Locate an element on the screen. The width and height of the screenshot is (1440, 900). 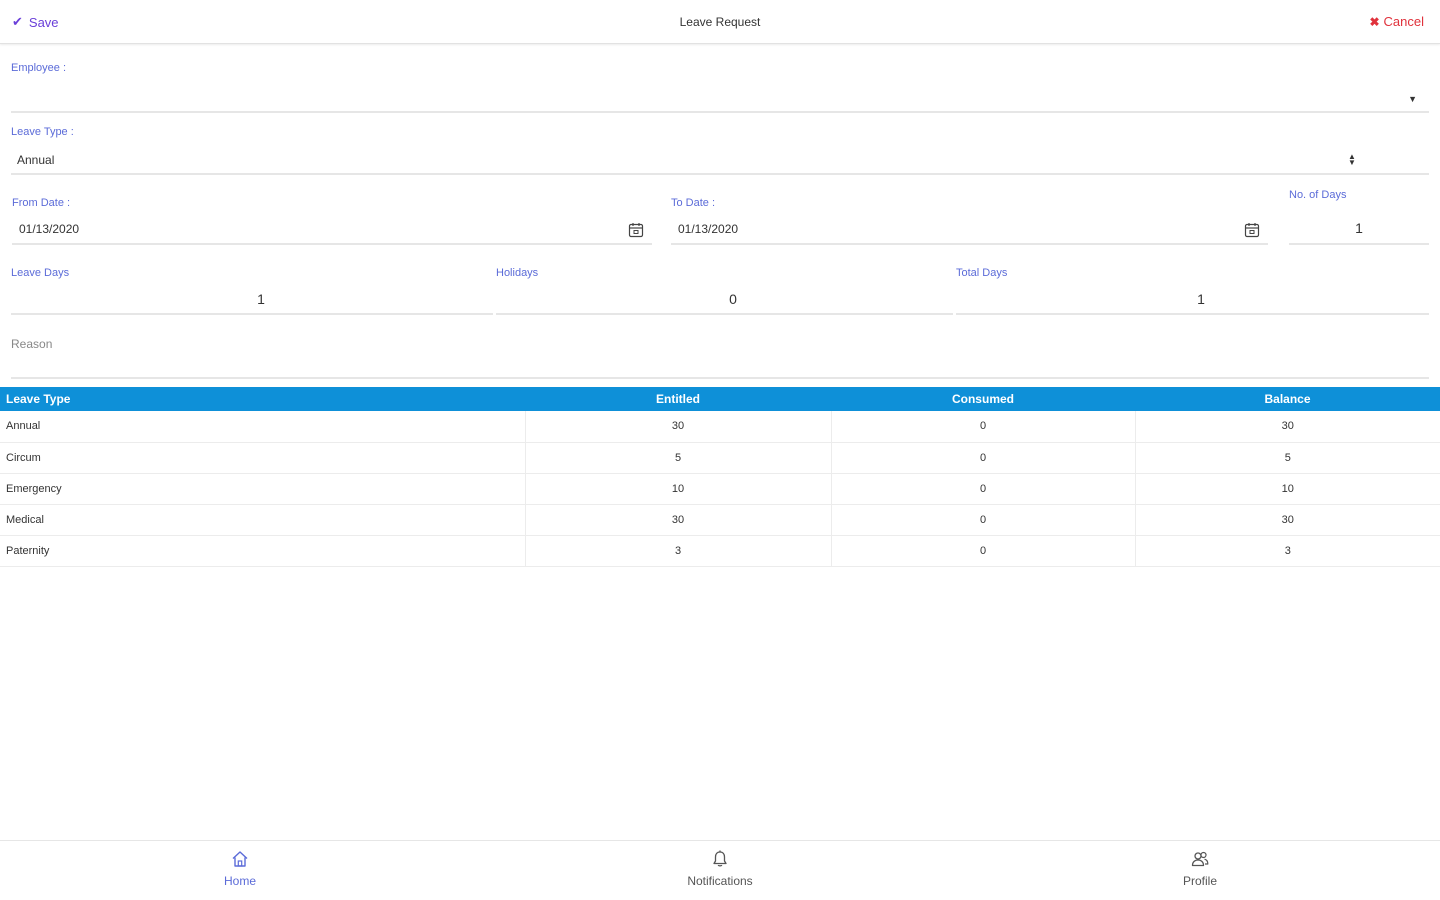
employee-underline is located at coordinates (720, 112).